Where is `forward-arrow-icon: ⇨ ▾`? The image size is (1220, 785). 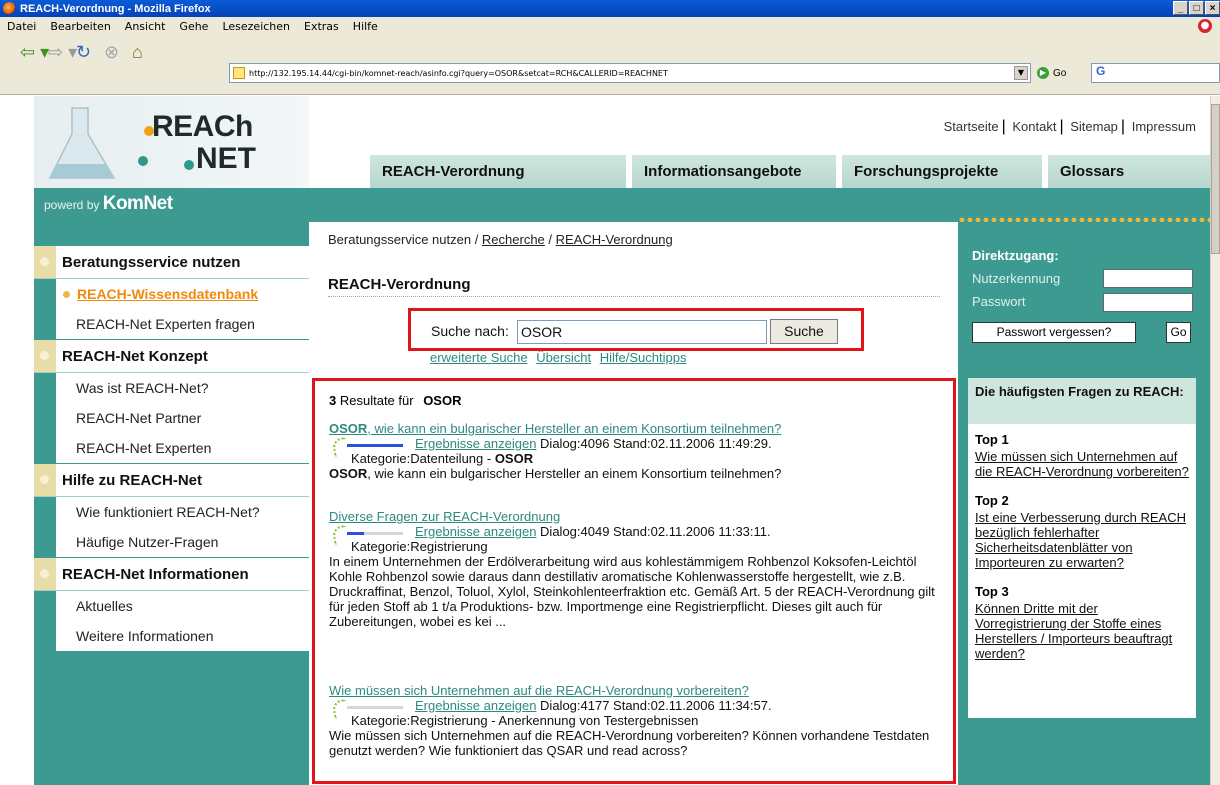
forward-arrow-icon: ⇨ ▾ is located at coordinates (62, 52).